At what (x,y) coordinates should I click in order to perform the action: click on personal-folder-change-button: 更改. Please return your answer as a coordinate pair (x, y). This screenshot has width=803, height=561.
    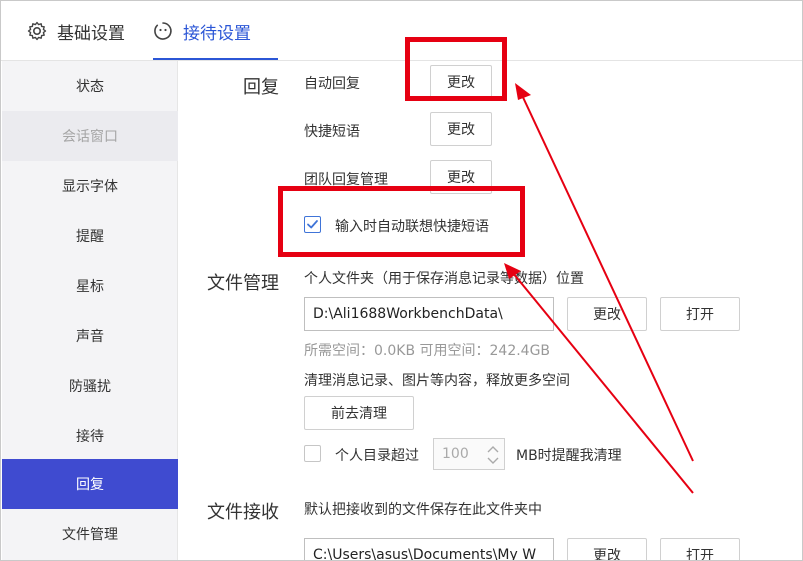
    Looking at the image, I should click on (607, 314).